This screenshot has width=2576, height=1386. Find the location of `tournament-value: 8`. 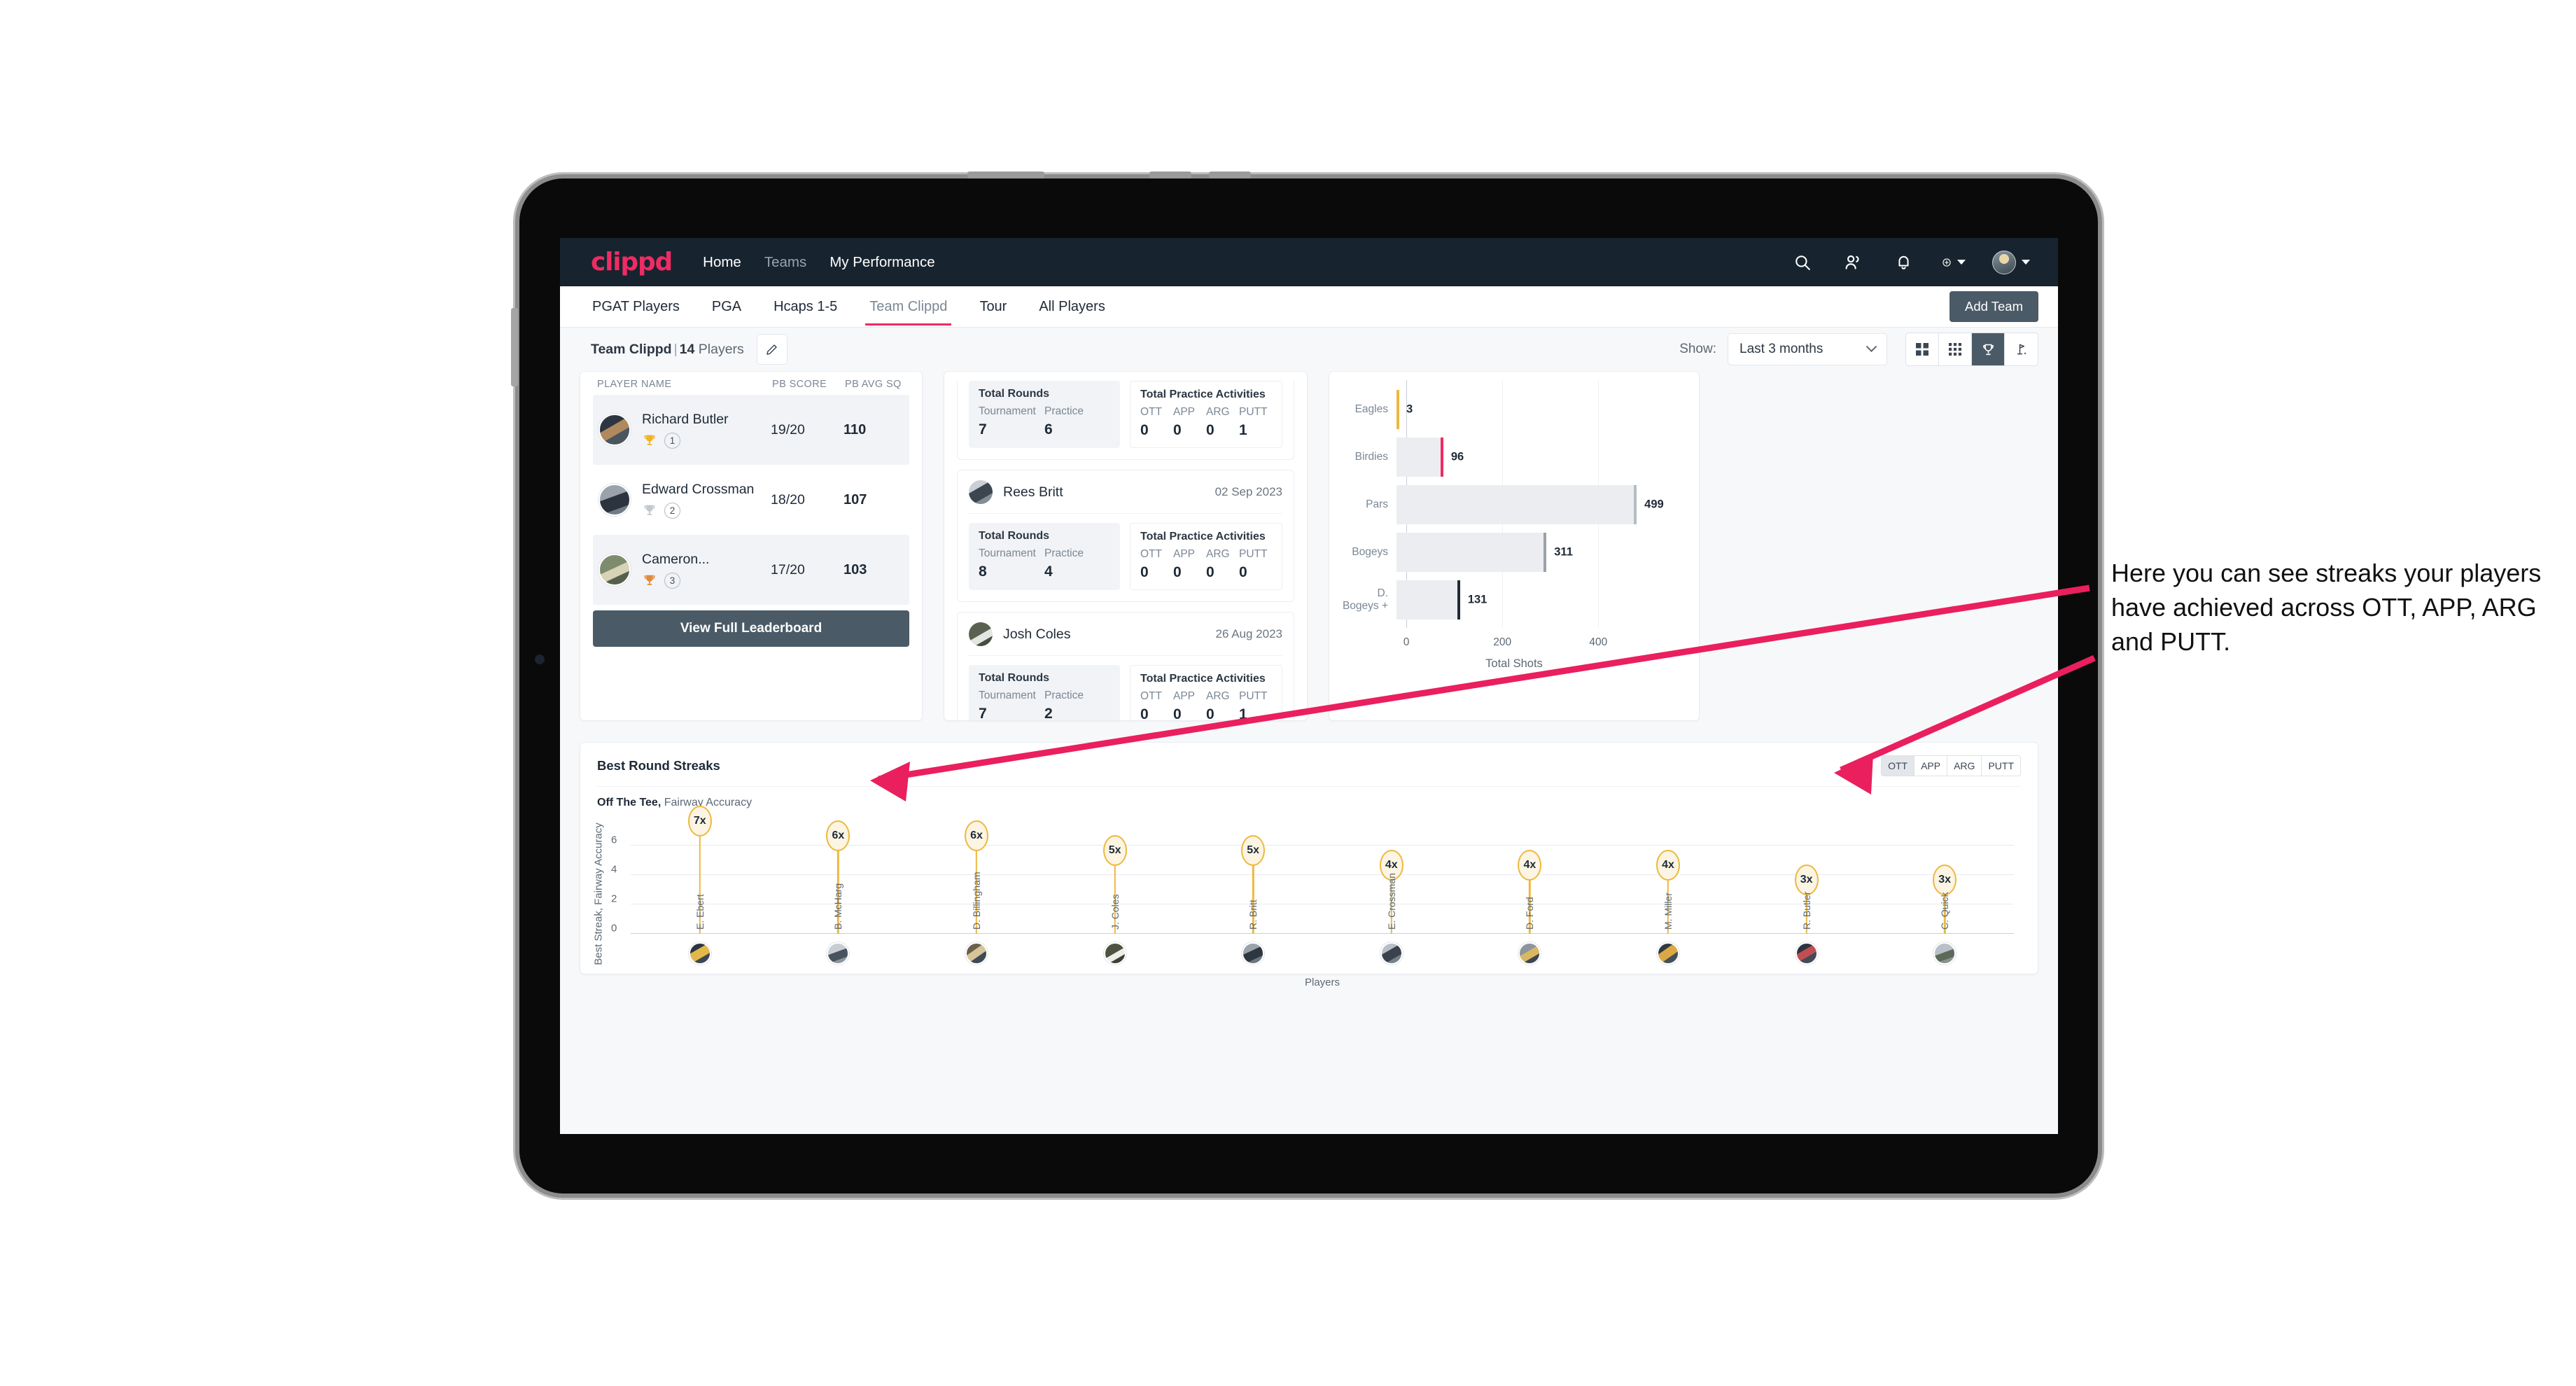

tournament-value: 8 is located at coordinates (983, 572).